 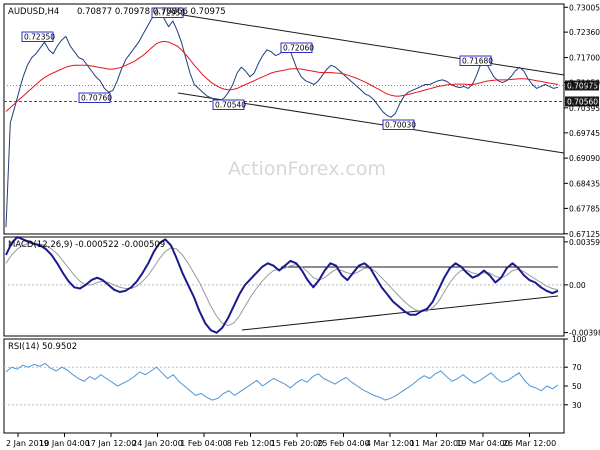 I want to click on price-y-label: 0.69745, so click(x=584, y=133).